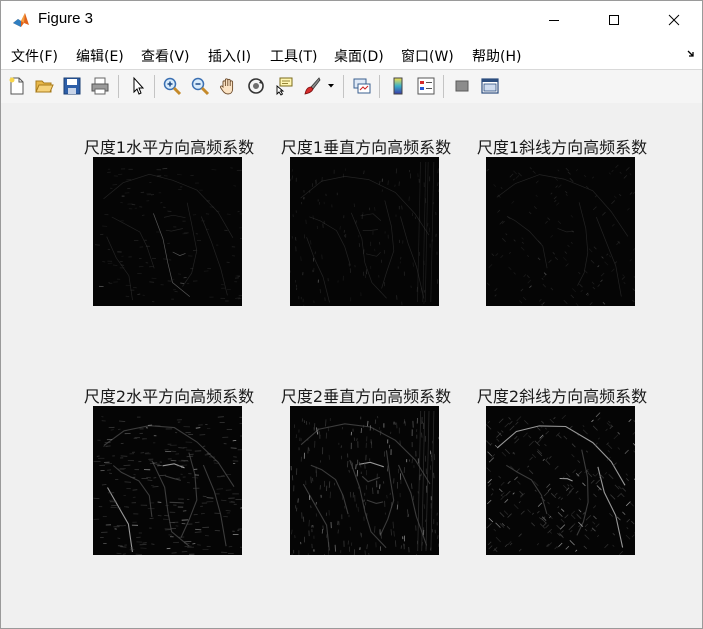 The height and width of the screenshot is (629, 703). Describe the element at coordinates (172, 86) in the screenshot. I see `zoom-in-button` at that location.